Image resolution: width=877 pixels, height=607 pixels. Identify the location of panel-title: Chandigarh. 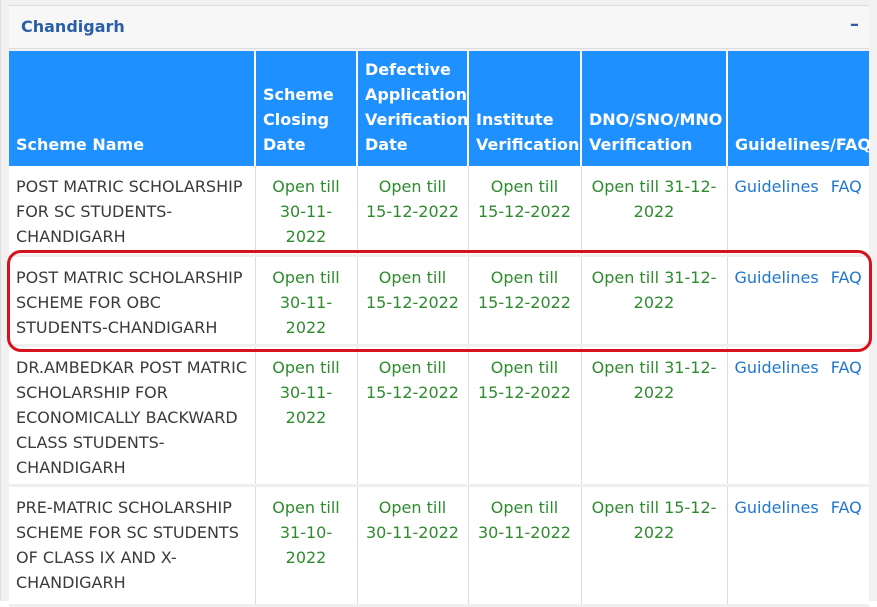
(73, 26).